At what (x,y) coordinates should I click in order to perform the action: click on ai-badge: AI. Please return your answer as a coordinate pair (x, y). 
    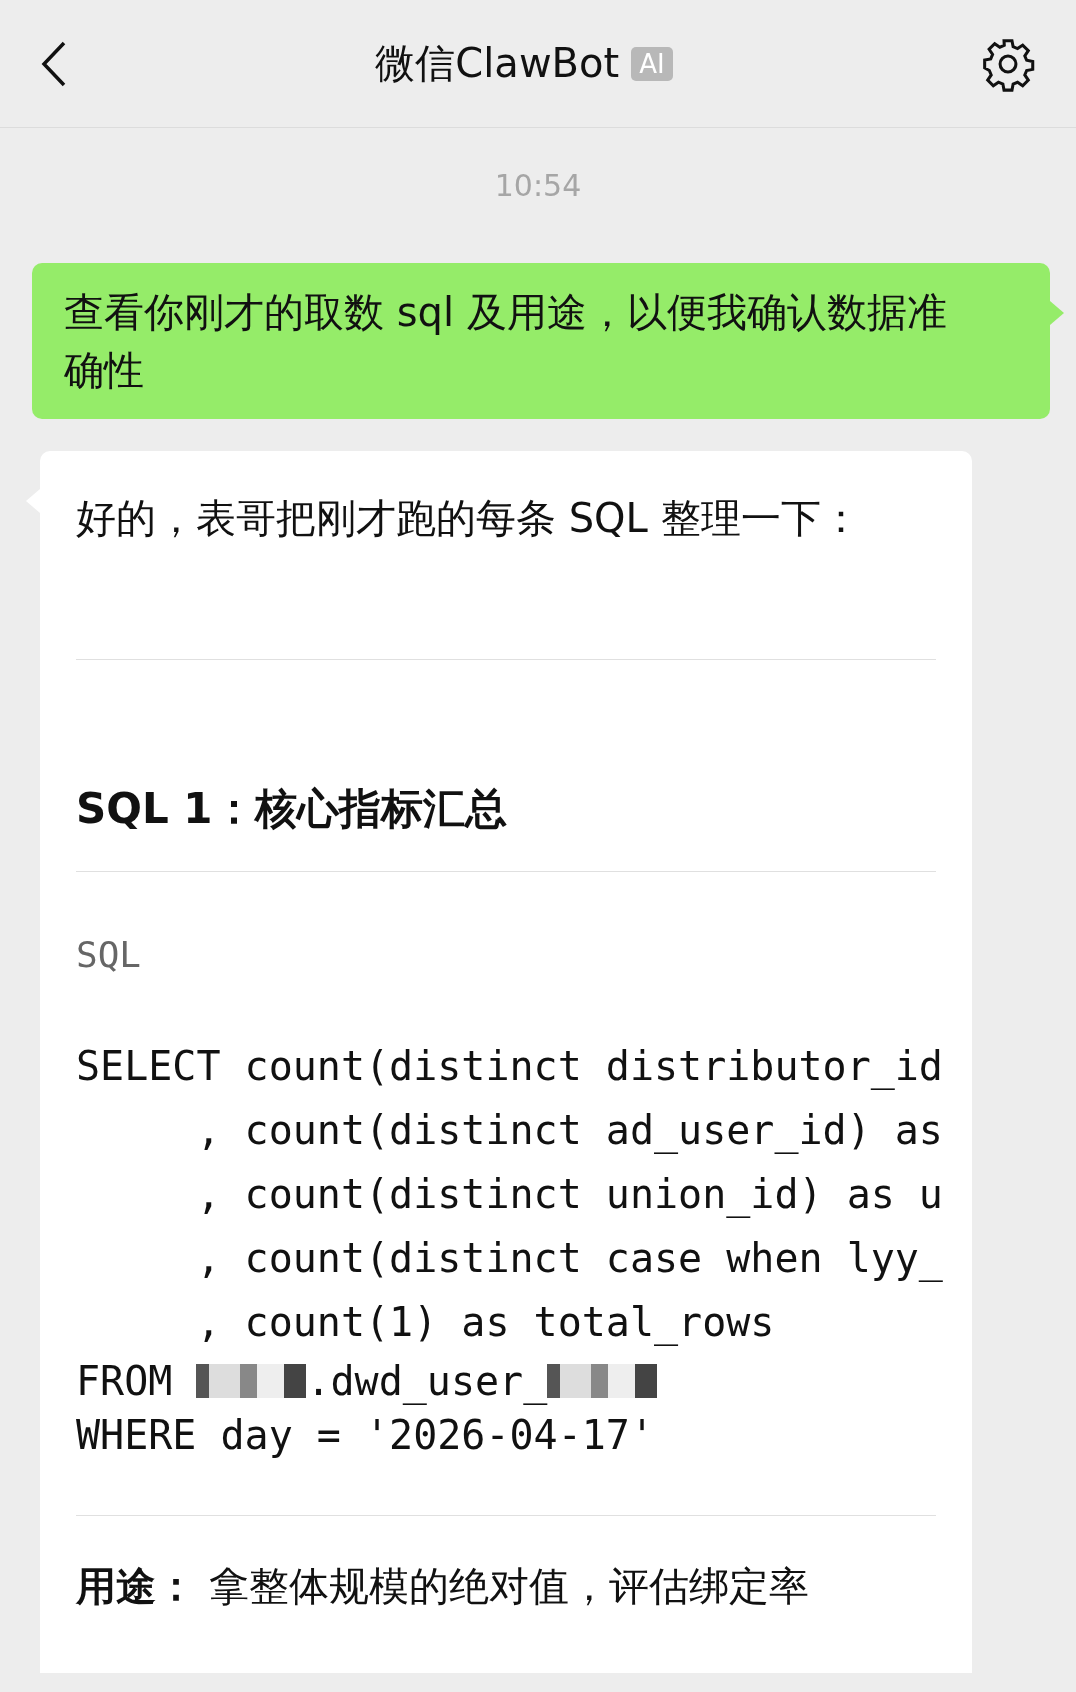
    Looking at the image, I should click on (652, 63).